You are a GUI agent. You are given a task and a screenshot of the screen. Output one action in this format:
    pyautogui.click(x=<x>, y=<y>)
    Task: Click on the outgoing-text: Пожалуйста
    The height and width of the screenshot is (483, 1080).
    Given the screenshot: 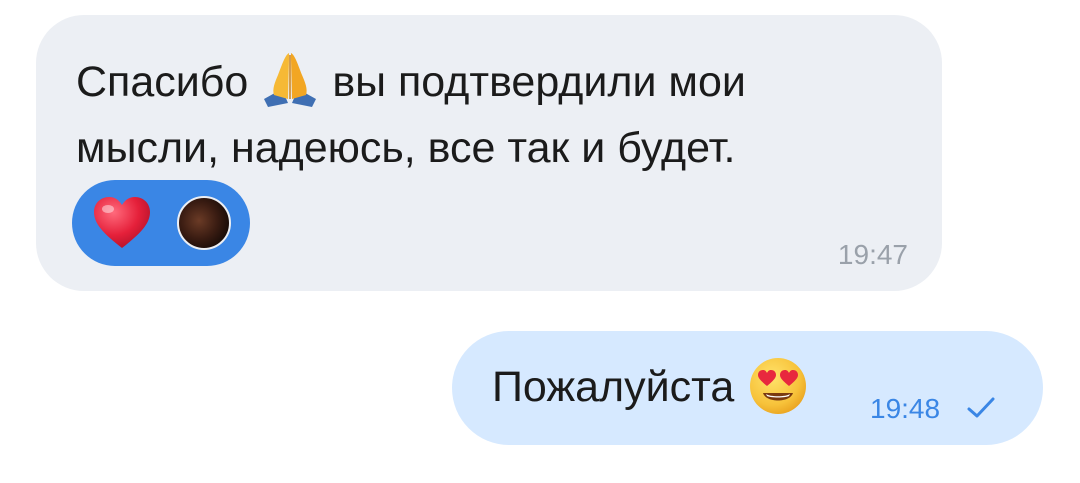 What is the action you would take?
    pyautogui.click(x=613, y=387)
    